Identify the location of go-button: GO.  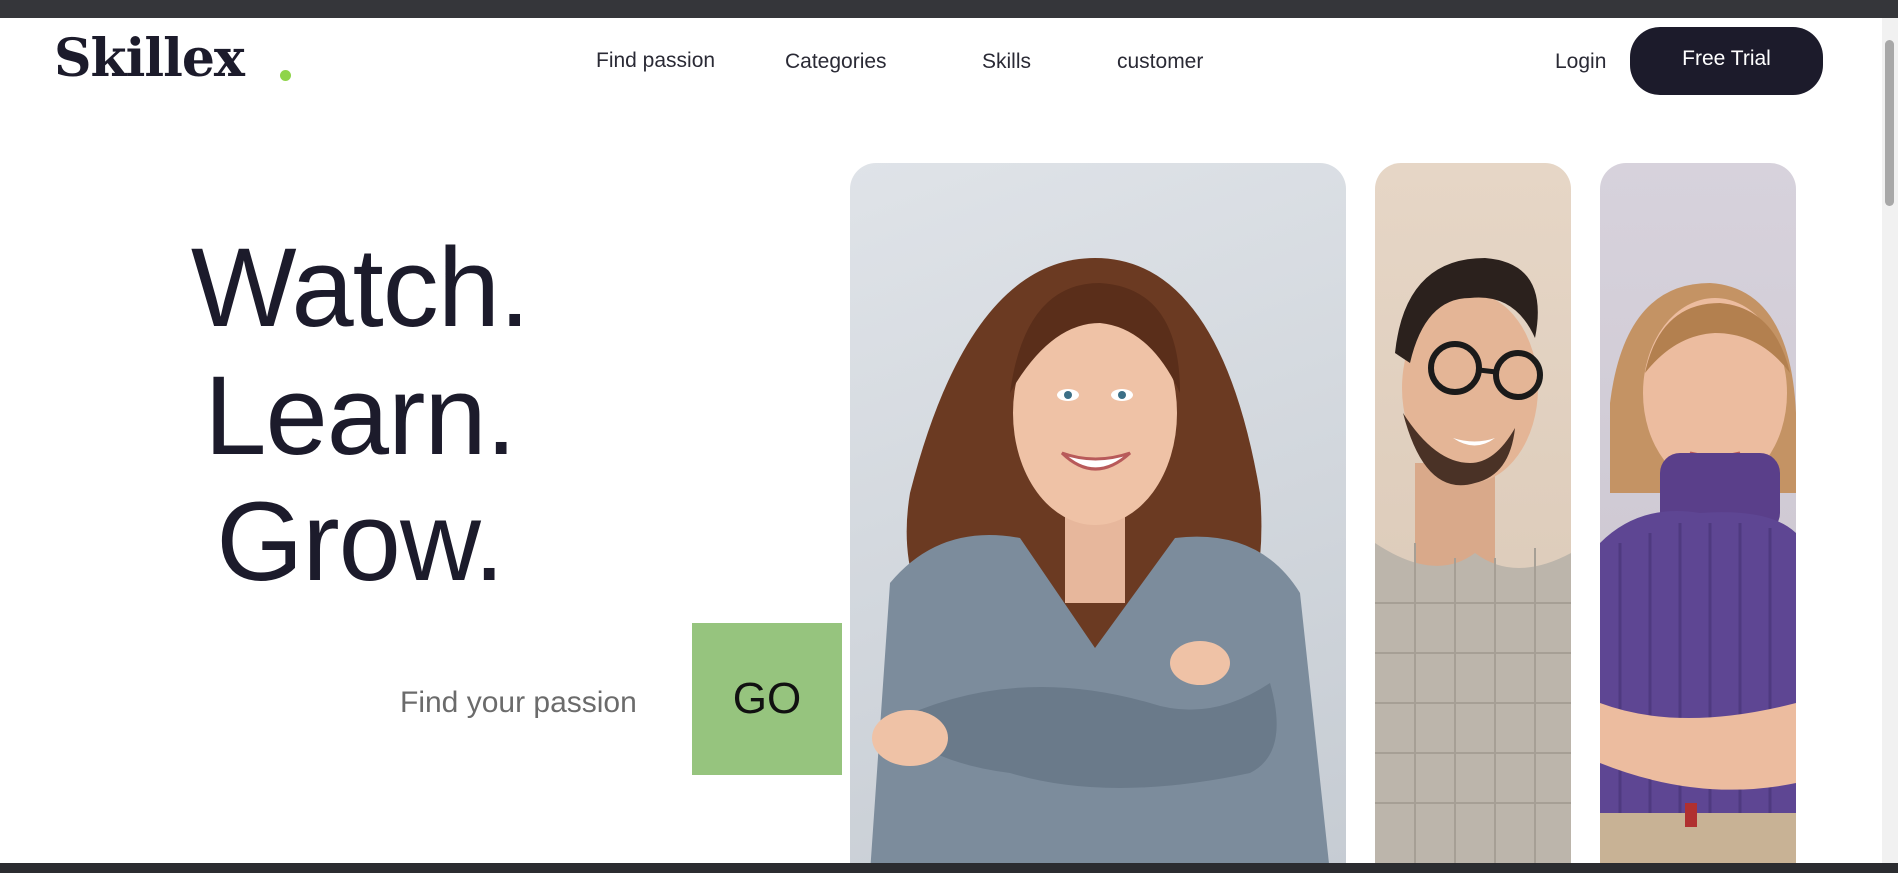
(767, 699).